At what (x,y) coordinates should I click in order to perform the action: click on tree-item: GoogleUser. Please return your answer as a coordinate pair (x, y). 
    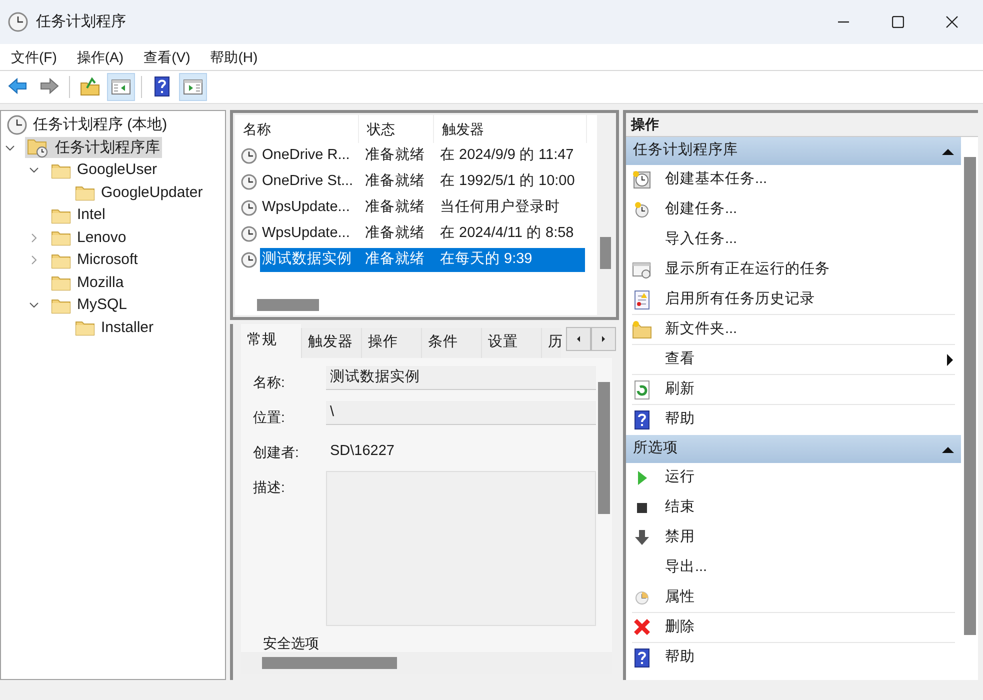
    Looking at the image, I should click on (104, 170).